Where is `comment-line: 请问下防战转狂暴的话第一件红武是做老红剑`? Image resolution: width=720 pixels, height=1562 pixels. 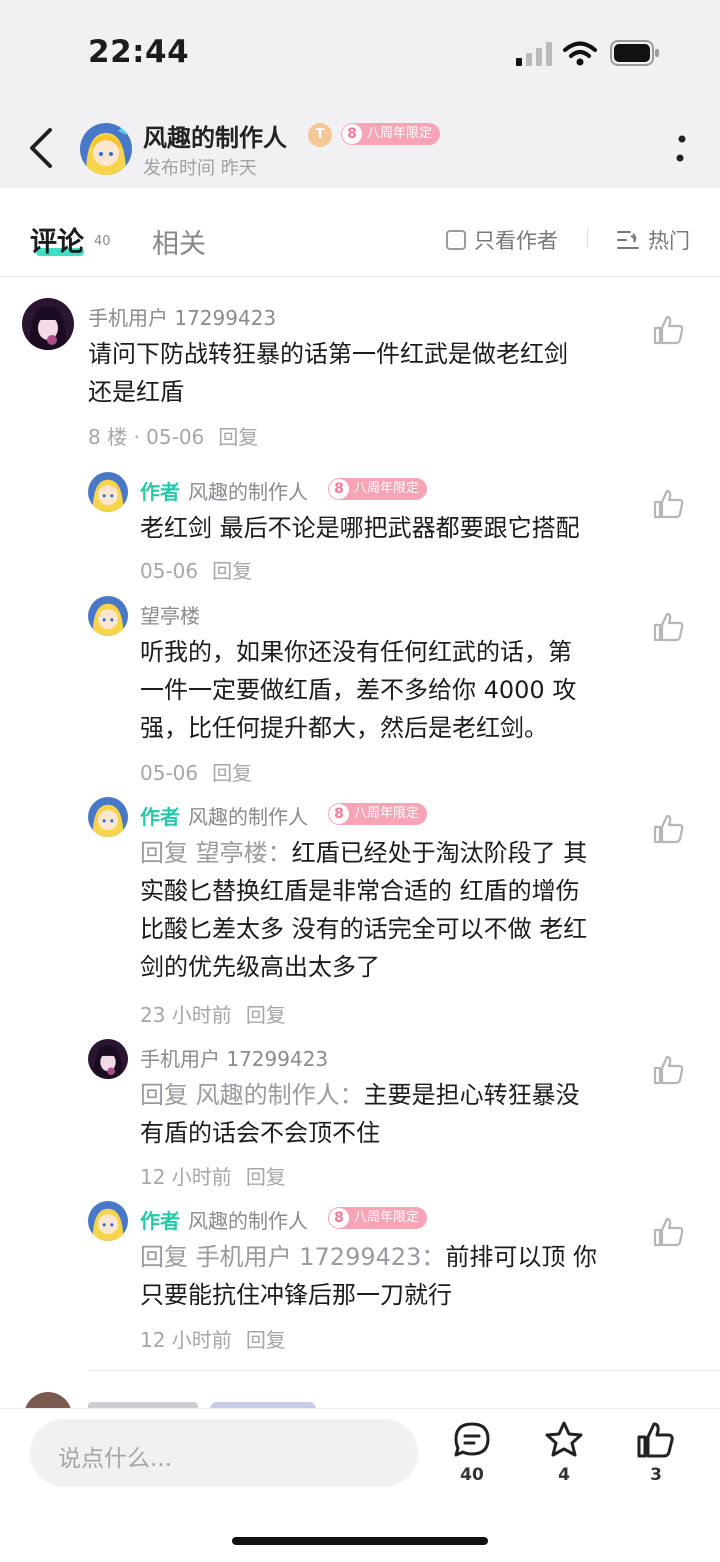
comment-line: 请问下防战转狂暴的话第一件红武是做老红剑 is located at coordinates (328, 354).